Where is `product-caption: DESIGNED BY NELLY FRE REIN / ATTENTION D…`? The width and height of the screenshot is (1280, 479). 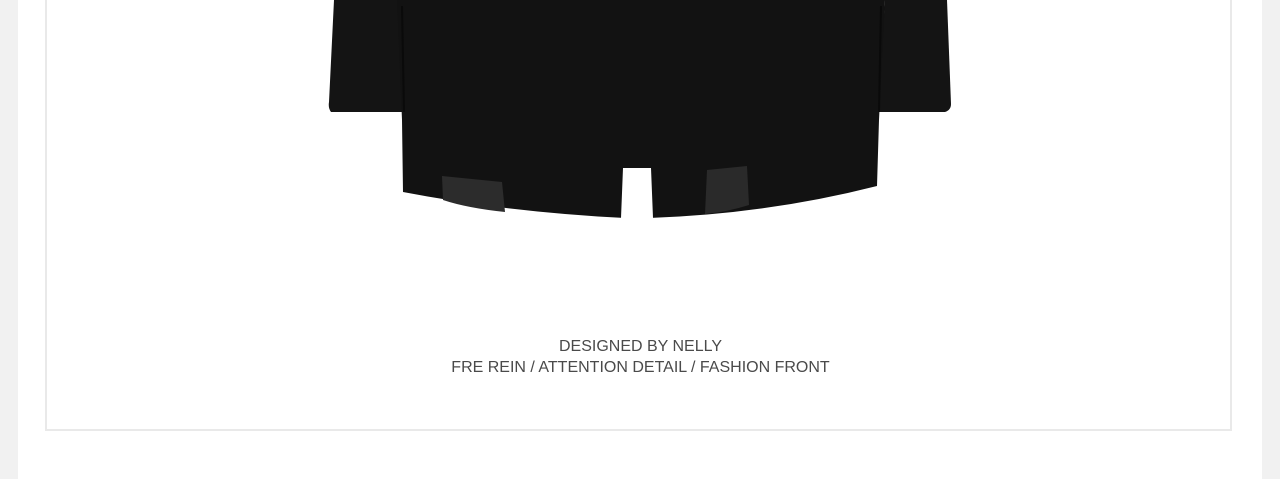
product-caption: DESIGNED BY NELLY FRE REIN / ATTENTION D… is located at coordinates (640, 357).